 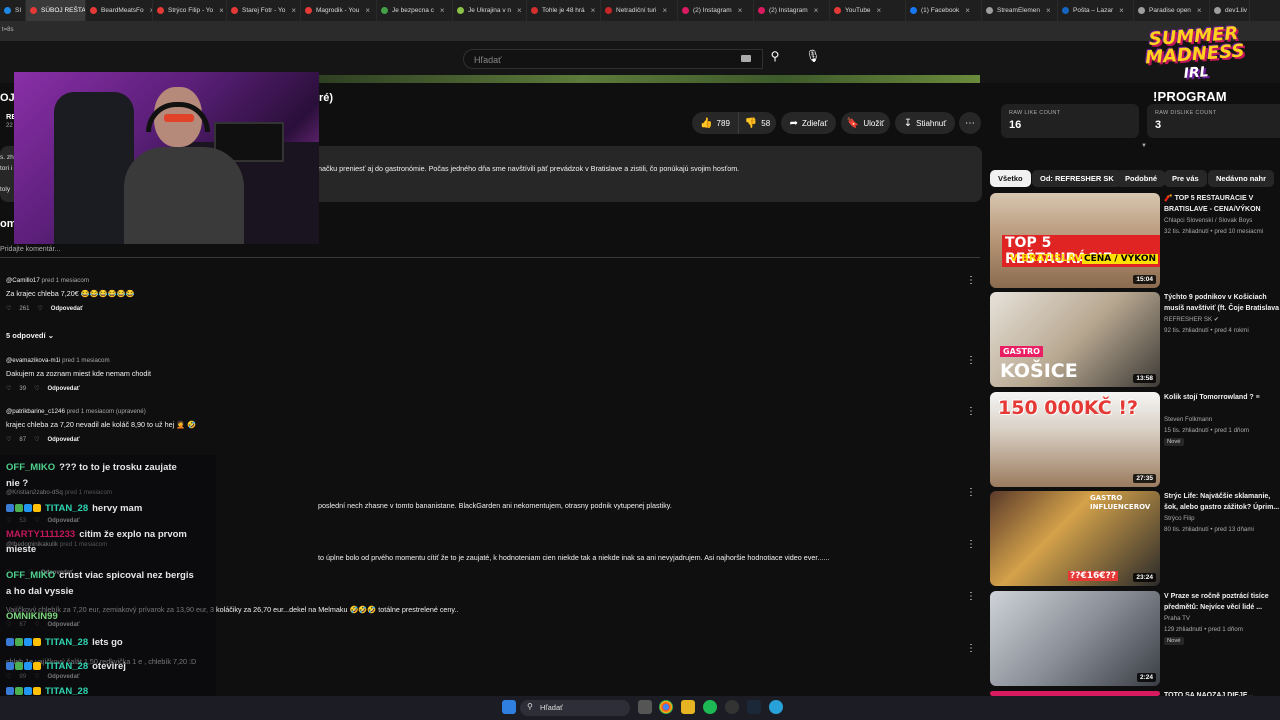 What do you see at coordinates (13, 10) in the screenshot?
I see `browser-tab: SI` at bounding box center [13, 10].